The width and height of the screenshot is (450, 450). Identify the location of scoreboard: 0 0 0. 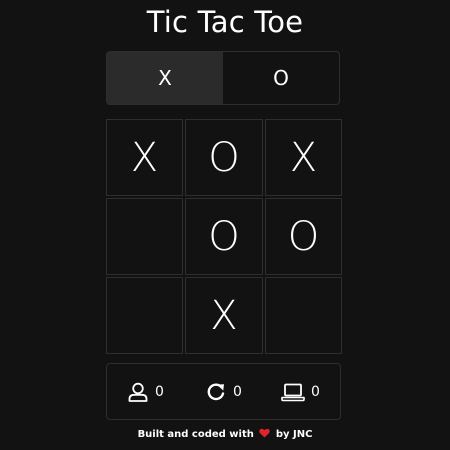
(223, 391).